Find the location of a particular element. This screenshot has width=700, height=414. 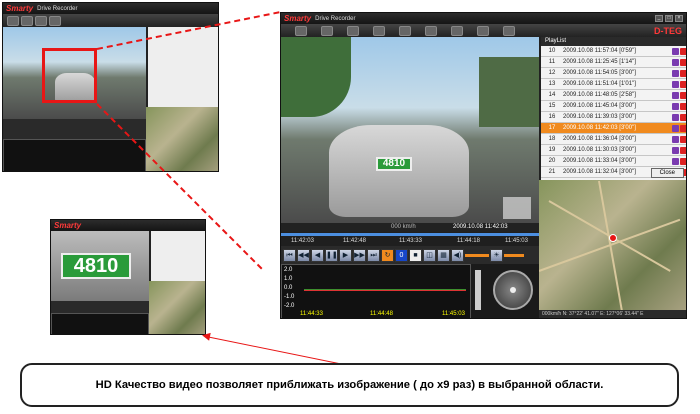

row-datetime: 2009.10.08 11:33:04 [3'00"] is located at coordinates (599, 161).